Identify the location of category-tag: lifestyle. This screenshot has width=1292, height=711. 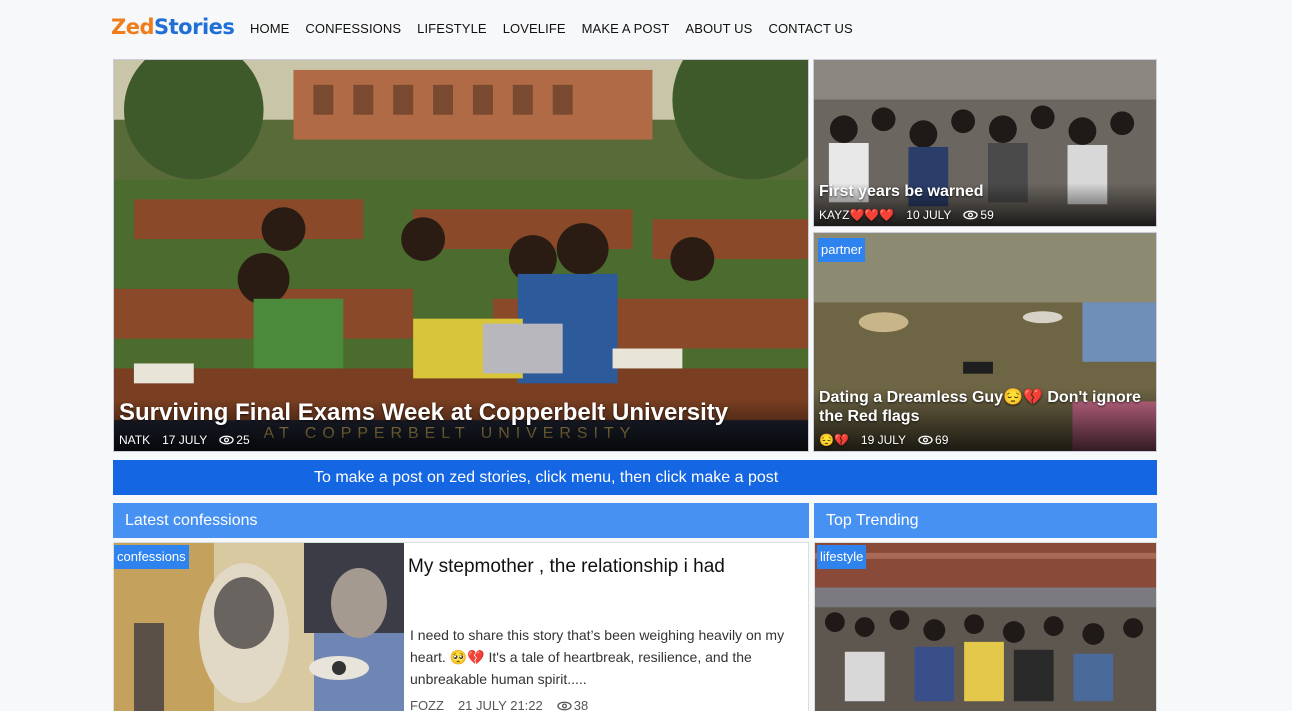
(842, 557).